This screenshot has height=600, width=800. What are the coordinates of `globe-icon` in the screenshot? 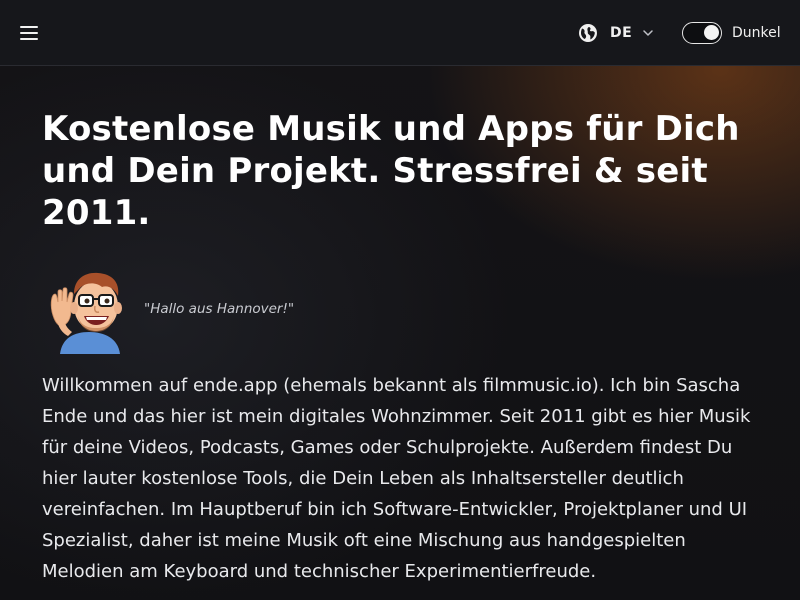 It's located at (588, 33).